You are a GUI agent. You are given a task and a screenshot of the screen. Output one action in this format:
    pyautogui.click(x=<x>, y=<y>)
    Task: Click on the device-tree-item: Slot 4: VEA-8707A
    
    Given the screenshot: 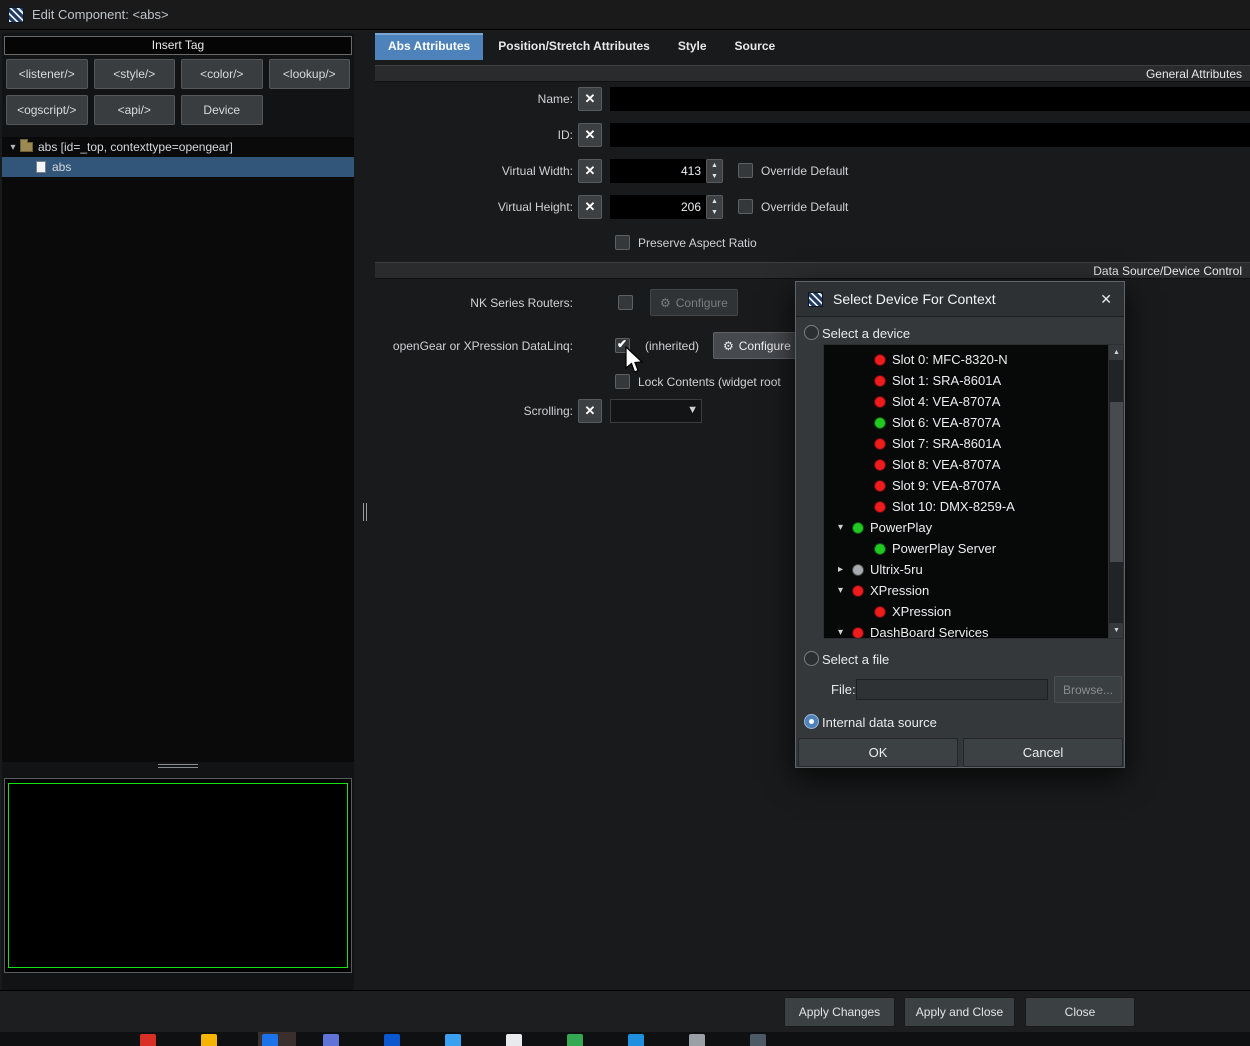 What is the action you would take?
    pyautogui.click(x=965, y=401)
    